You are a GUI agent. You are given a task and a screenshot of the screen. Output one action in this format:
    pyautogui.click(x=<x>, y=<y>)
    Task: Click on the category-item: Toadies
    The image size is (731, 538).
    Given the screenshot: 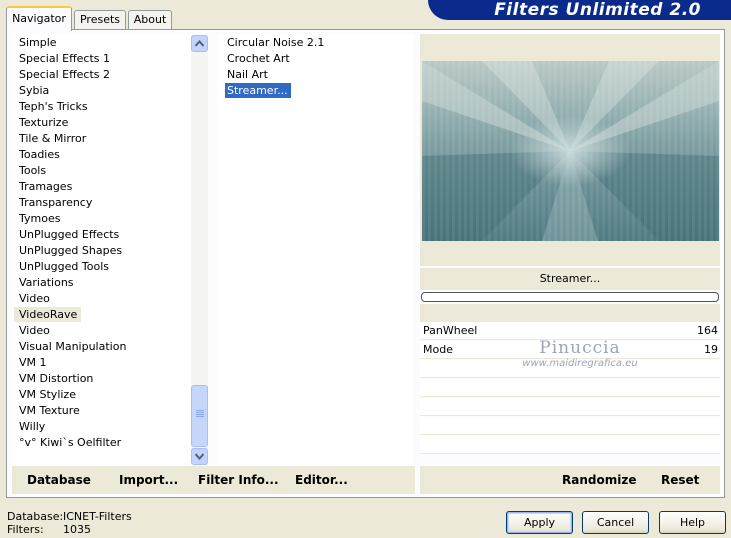 What is the action you would take?
    pyautogui.click(x=39, y=154)
    